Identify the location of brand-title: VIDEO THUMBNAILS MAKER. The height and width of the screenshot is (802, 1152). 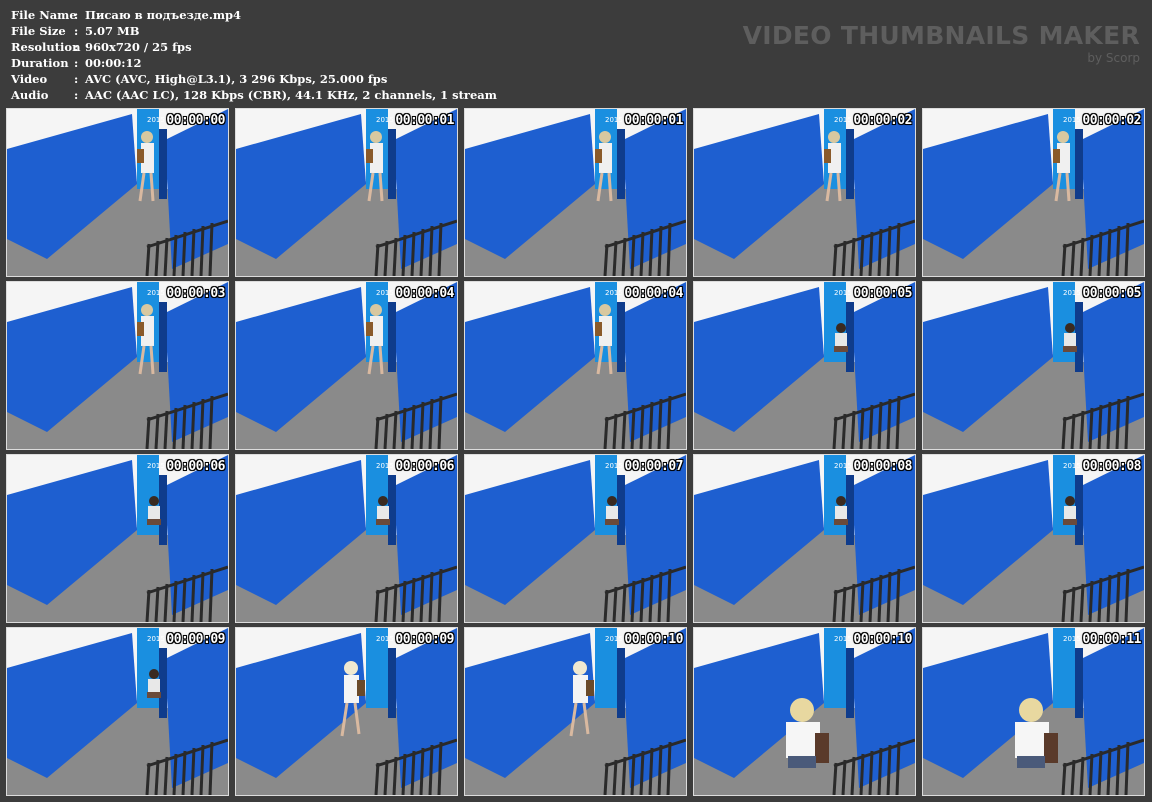
(941, 35).